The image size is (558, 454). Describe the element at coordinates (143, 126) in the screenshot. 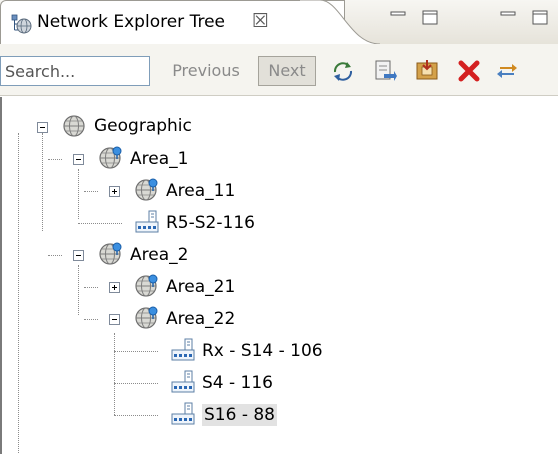

I see `tree-node-geographic: Geographic` at that location.